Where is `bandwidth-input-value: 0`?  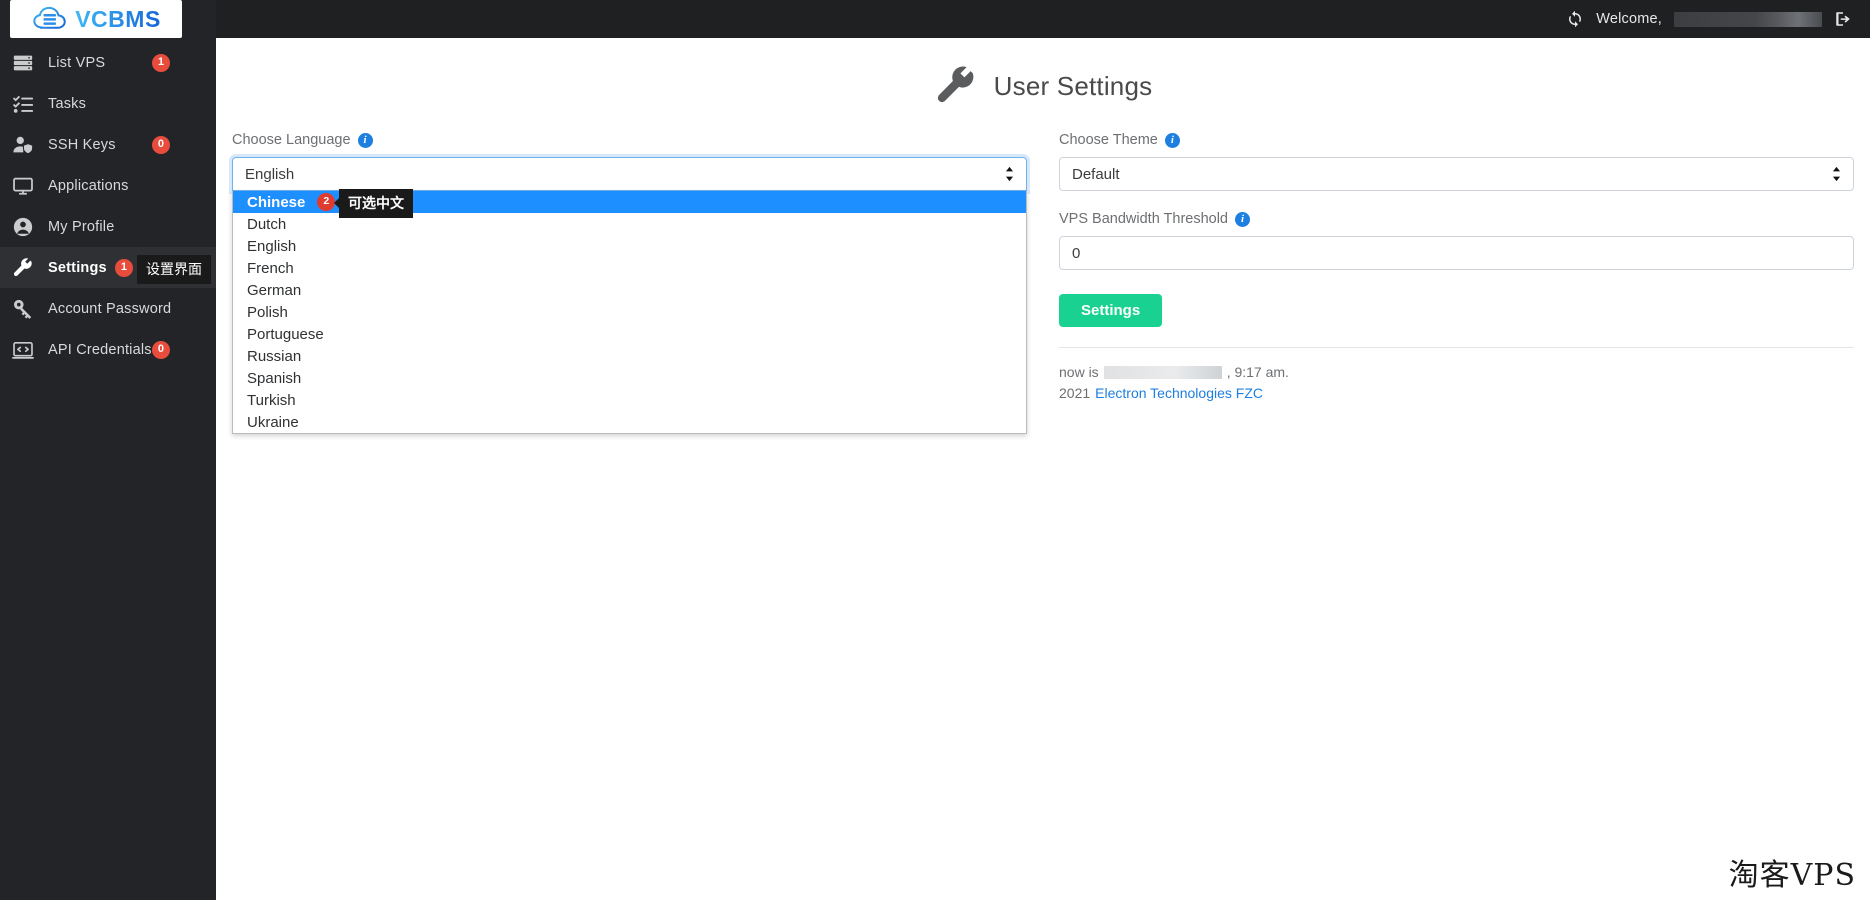 bandwidth-input-value: 0 is located at coordinates (1076, 253).